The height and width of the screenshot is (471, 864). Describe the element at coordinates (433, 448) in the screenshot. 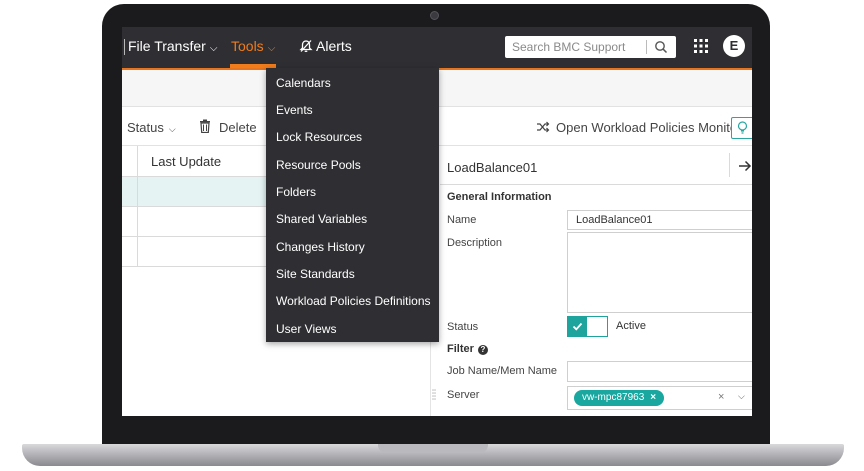

I see `laptop-base-notch` at that location.